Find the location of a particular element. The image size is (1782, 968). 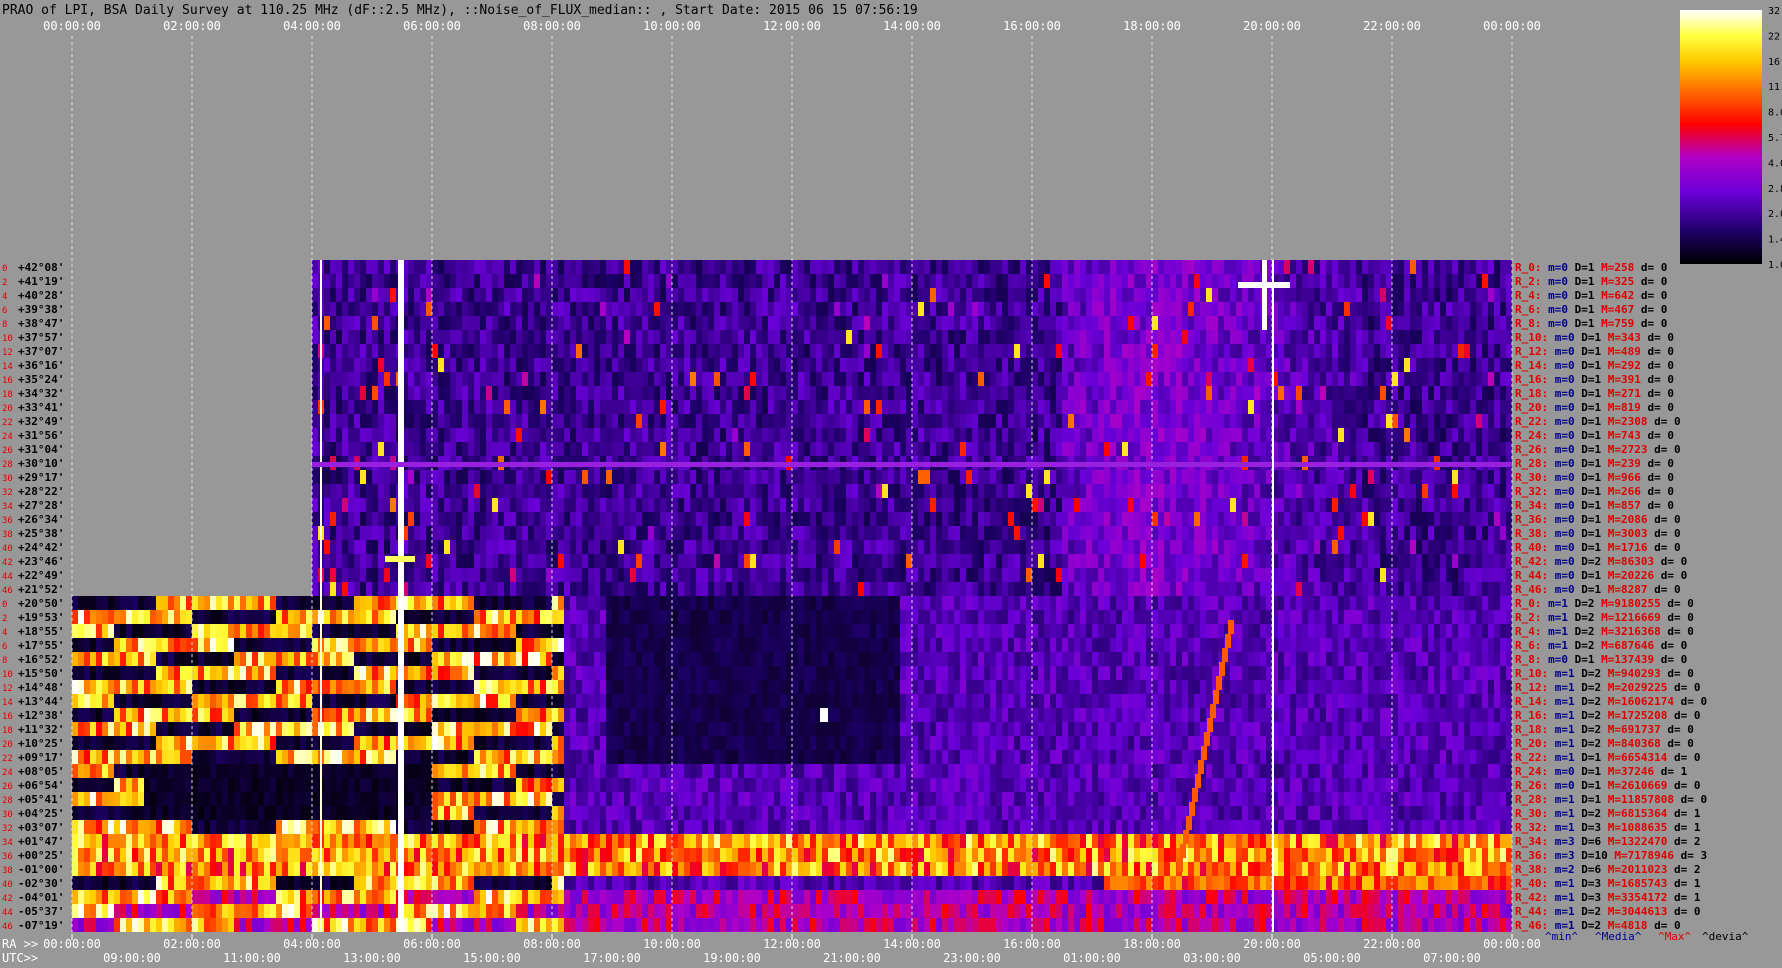

top-axis-tick: 00:00:00 is located at coordinates (1512, 26).